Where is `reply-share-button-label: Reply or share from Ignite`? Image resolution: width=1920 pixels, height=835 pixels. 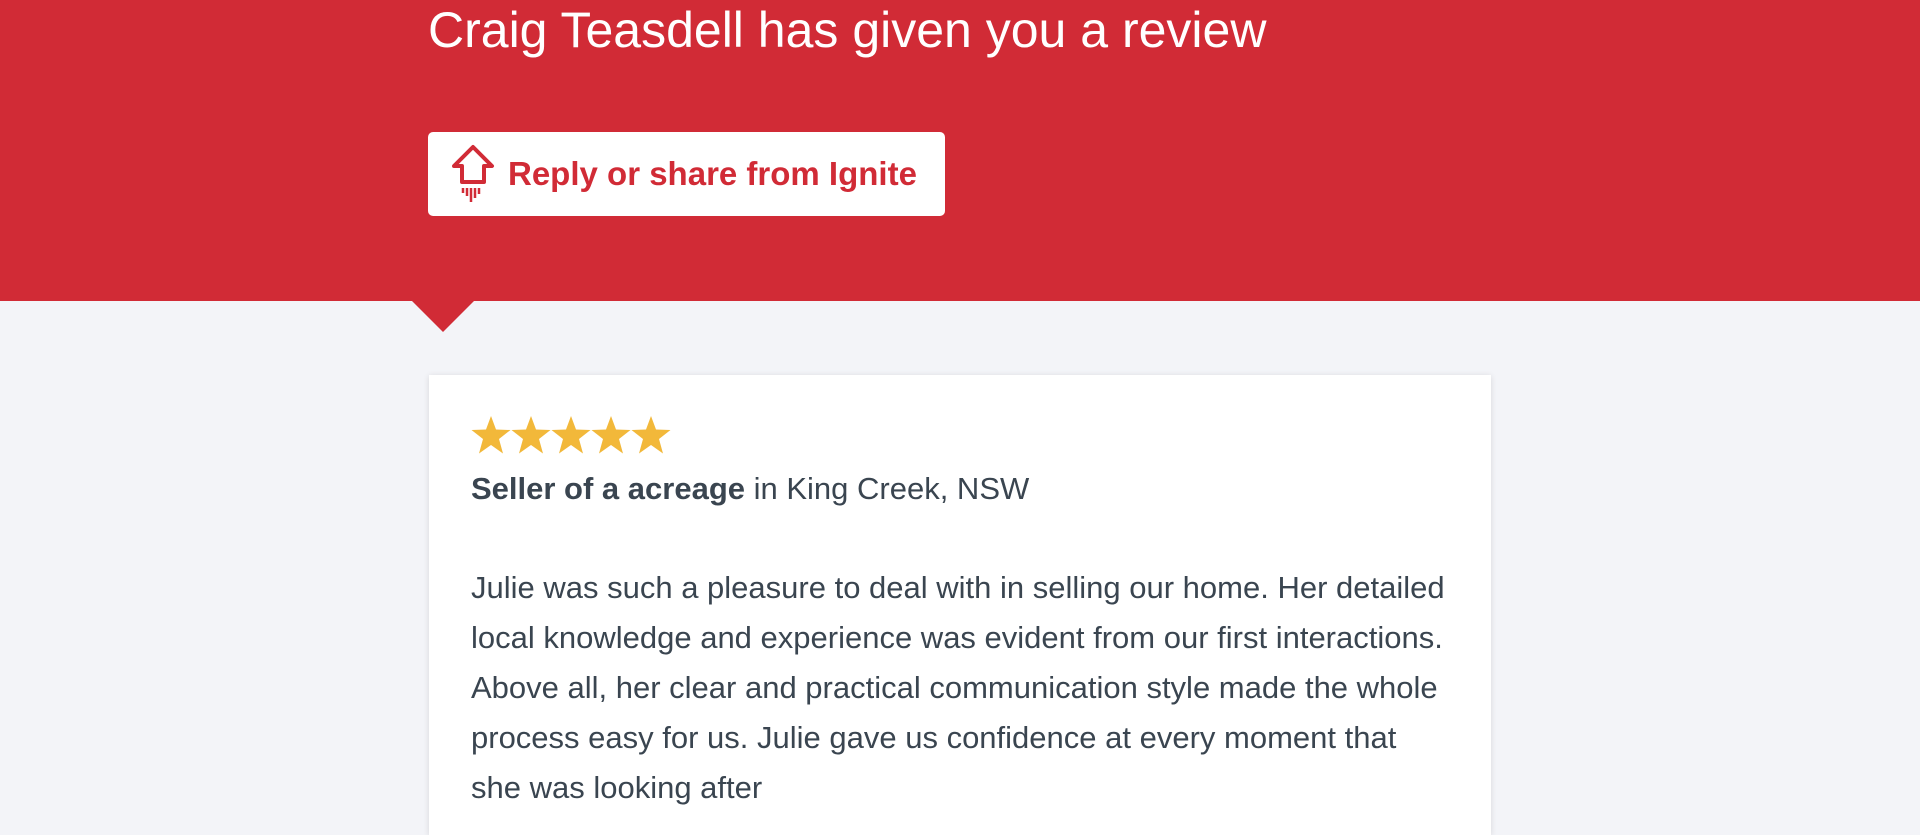
reply-share-button-label: Reply or share from Ignite is located at coordinates (712, 173).